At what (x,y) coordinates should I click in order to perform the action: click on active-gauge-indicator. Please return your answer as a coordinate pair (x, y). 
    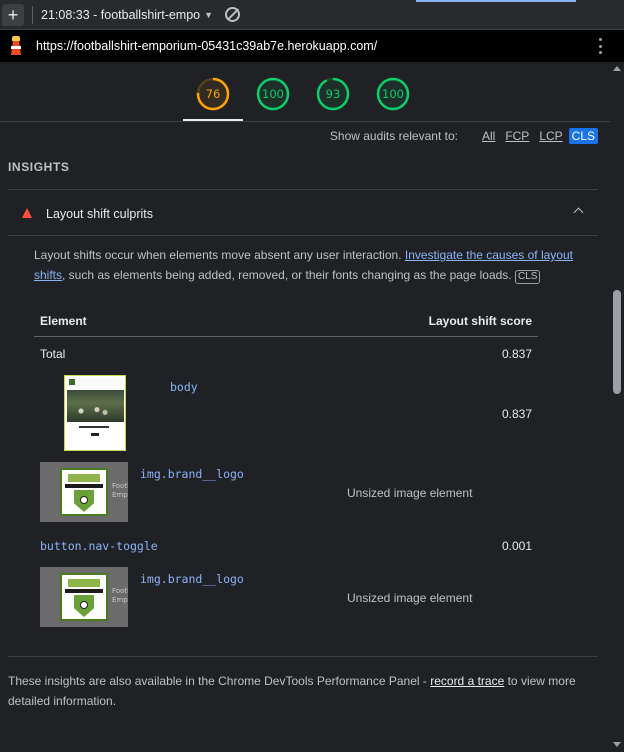
    Looking at the image, I should click on (213, 120).